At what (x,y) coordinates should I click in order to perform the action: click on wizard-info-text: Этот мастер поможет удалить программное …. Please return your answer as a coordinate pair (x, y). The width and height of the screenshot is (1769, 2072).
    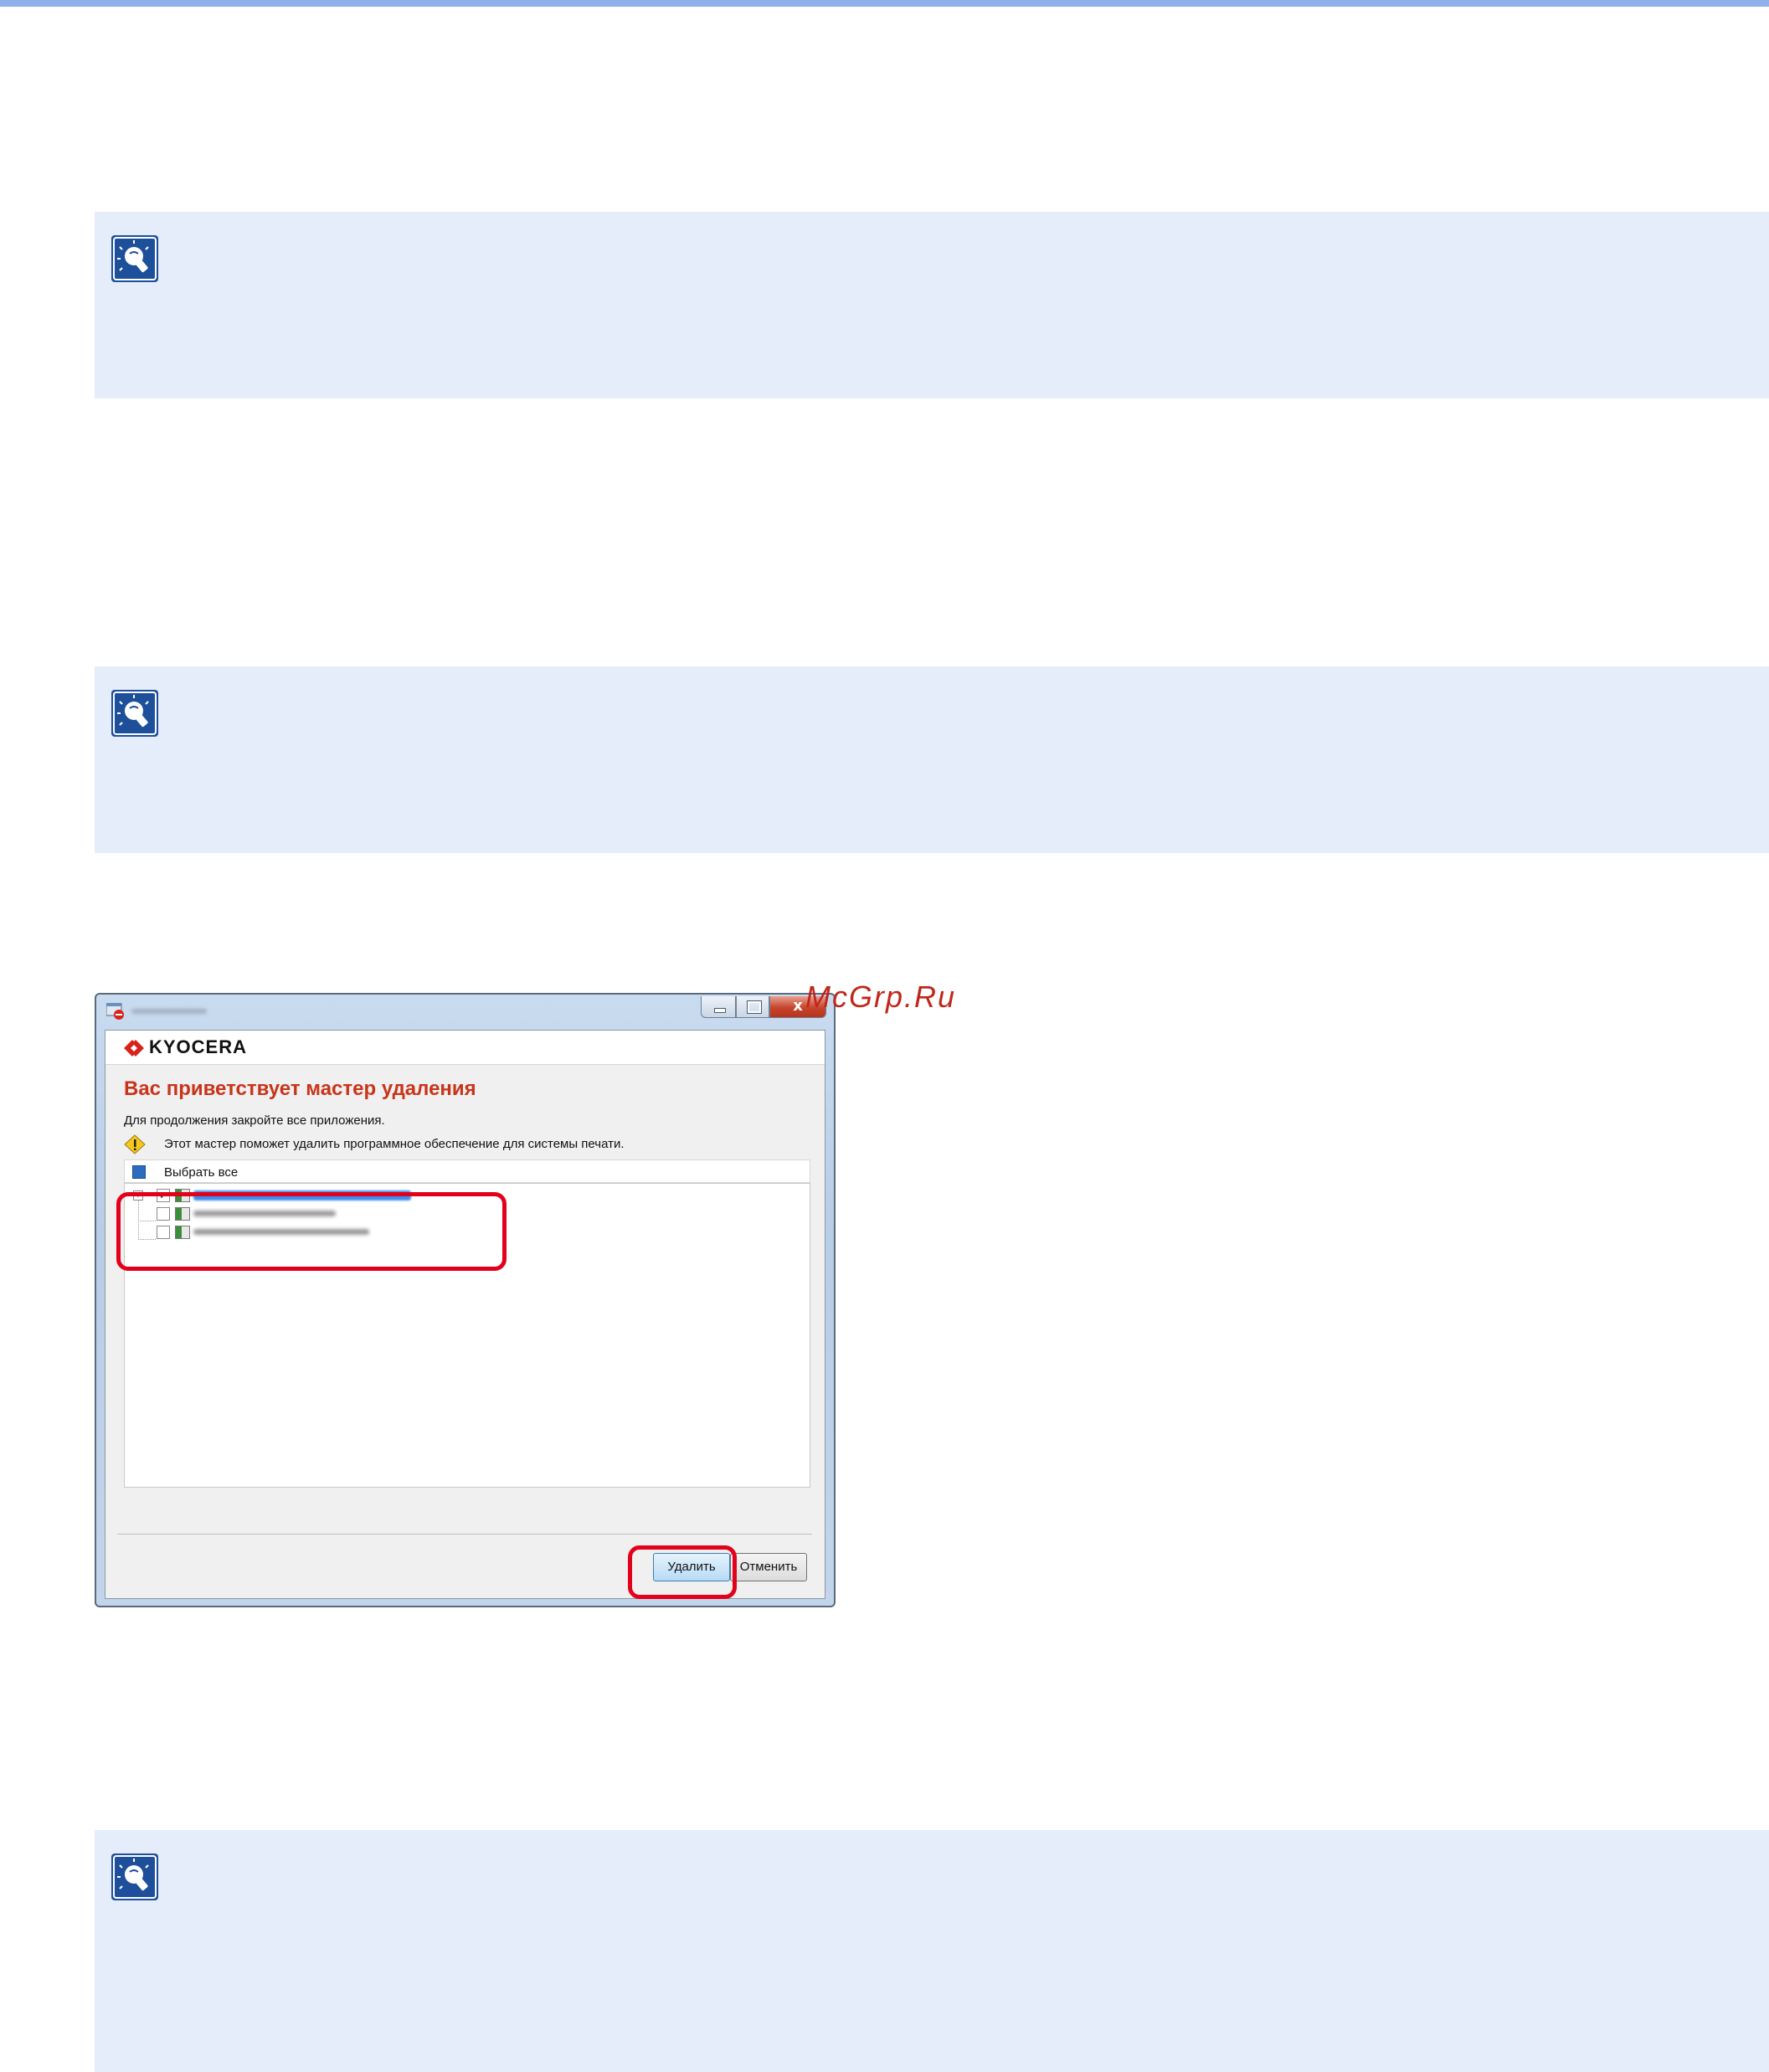
    Looking at the image, I should click on (395, 1144).